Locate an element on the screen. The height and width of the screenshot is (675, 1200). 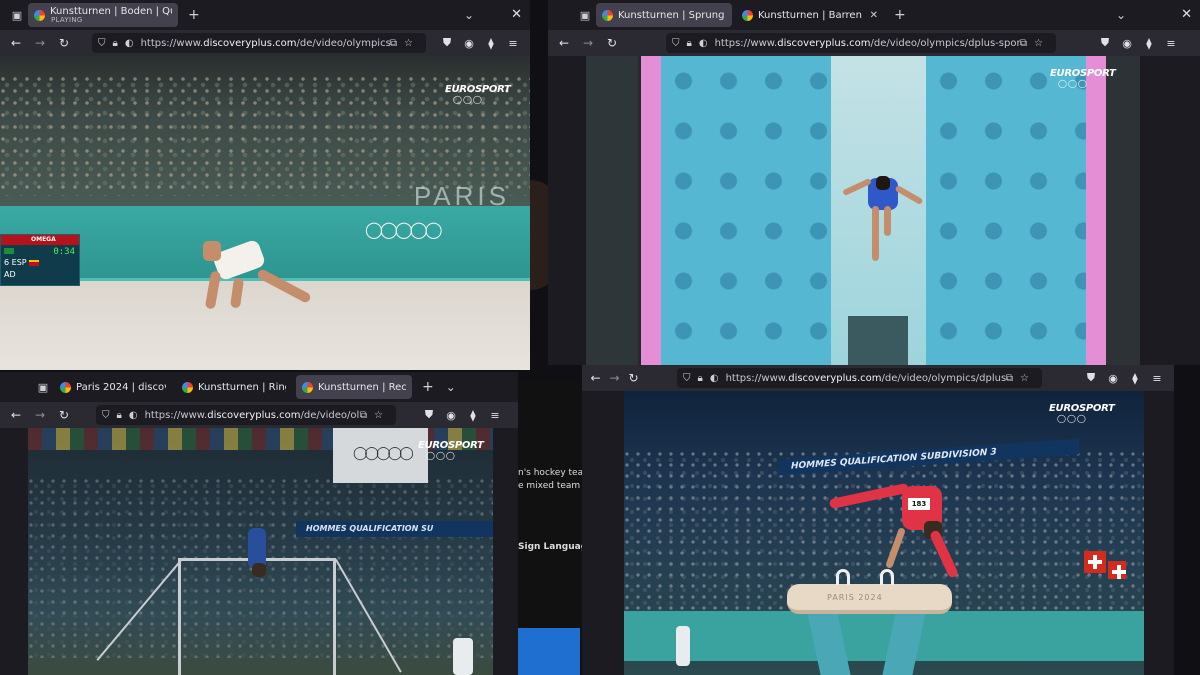
tab-floor: Kunstturnen | Boden | Qu PLAYING is located at coordinates (103, 15).